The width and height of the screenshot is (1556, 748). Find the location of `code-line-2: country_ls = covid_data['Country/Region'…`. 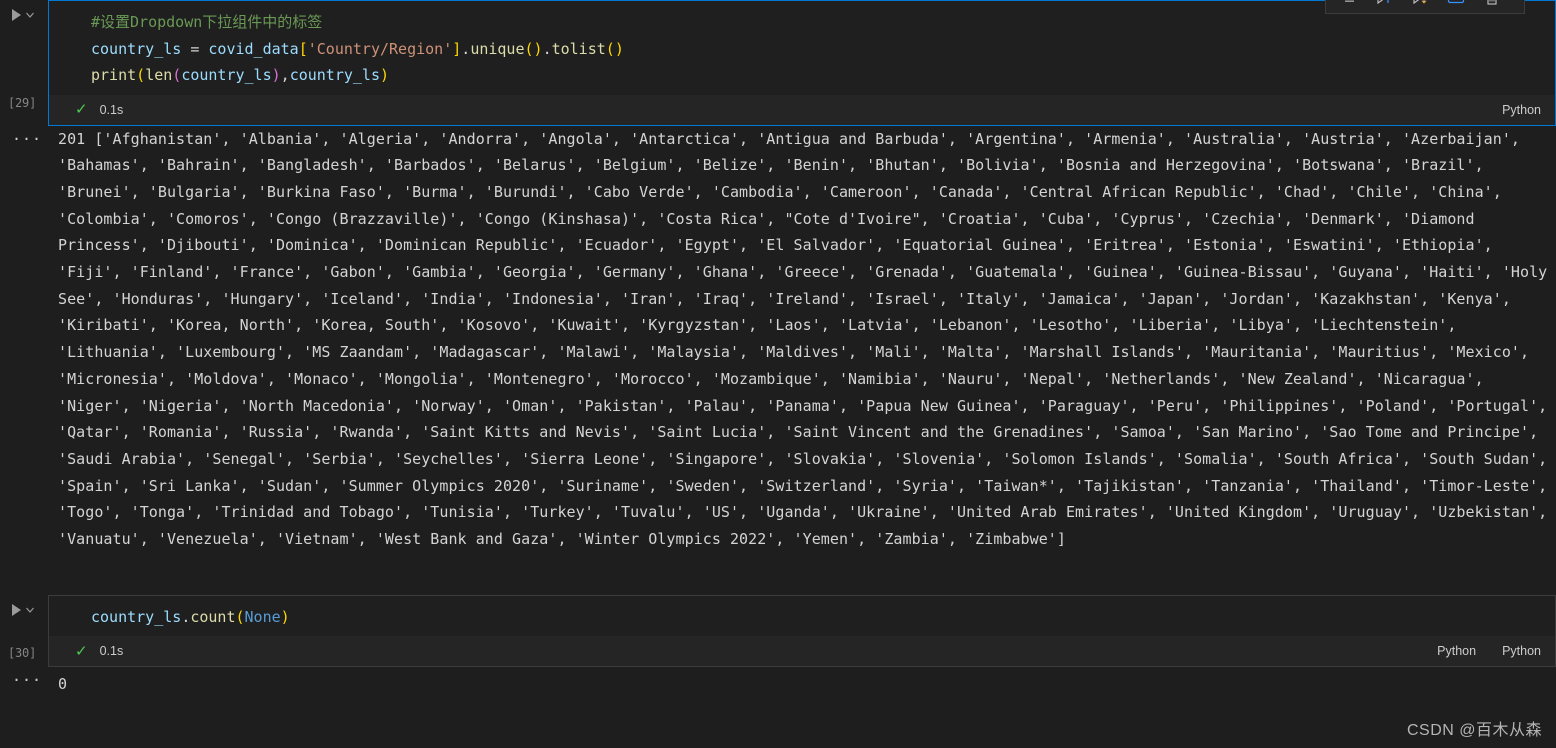

code-line-2: country_ls = covid_data['Country/Region'… is located at coordinates (802, 49).